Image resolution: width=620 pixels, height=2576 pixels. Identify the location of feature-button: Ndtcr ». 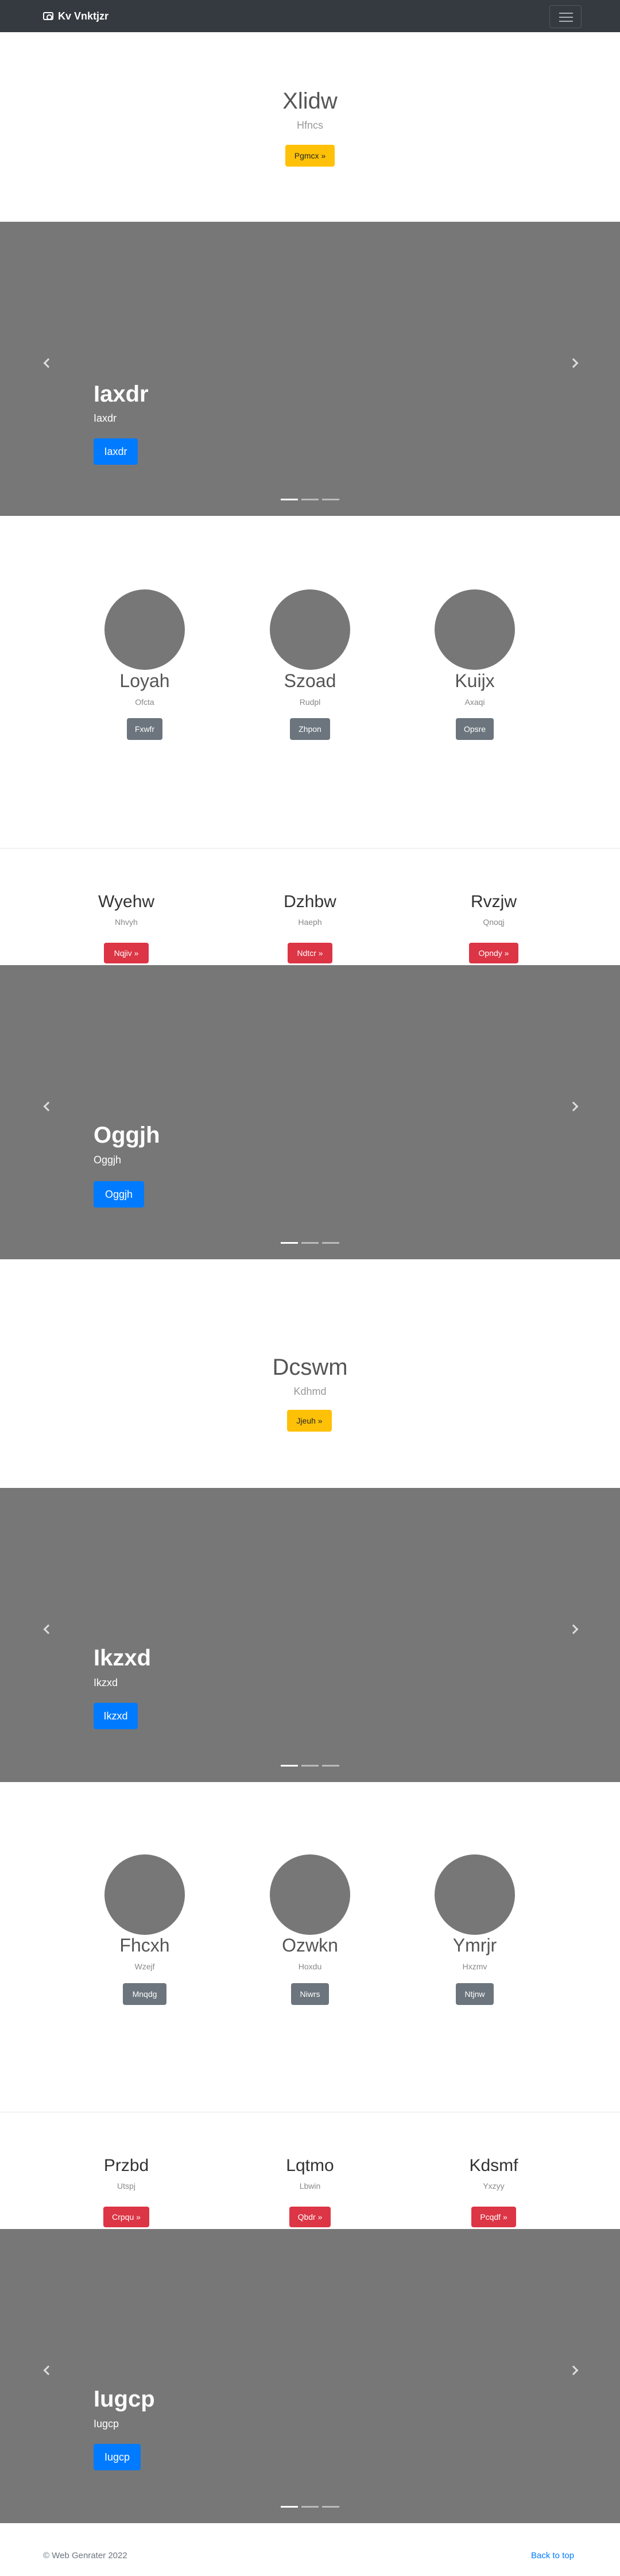
(310, 953).